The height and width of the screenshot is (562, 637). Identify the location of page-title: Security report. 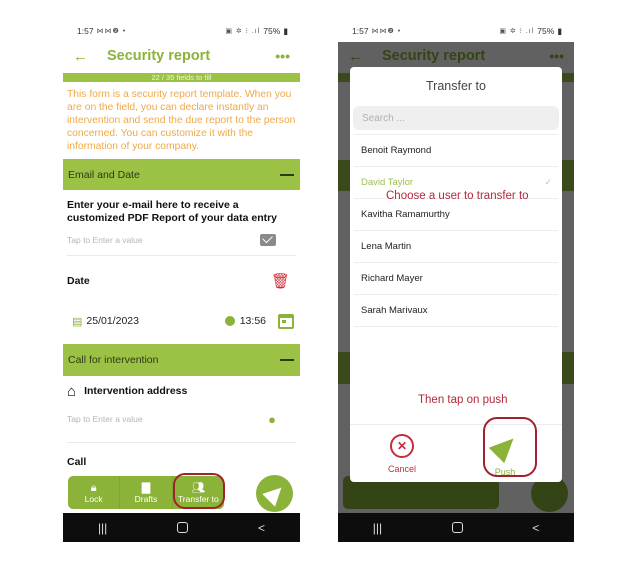
(159, 56).